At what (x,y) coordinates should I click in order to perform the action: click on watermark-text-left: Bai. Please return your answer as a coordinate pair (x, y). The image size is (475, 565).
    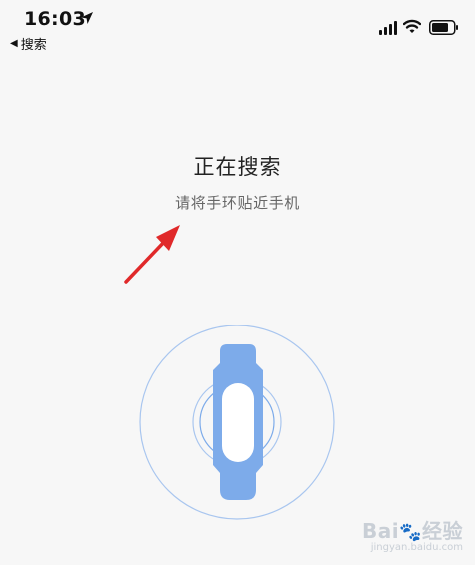
    Looking at the image, I should click on (380, 531).